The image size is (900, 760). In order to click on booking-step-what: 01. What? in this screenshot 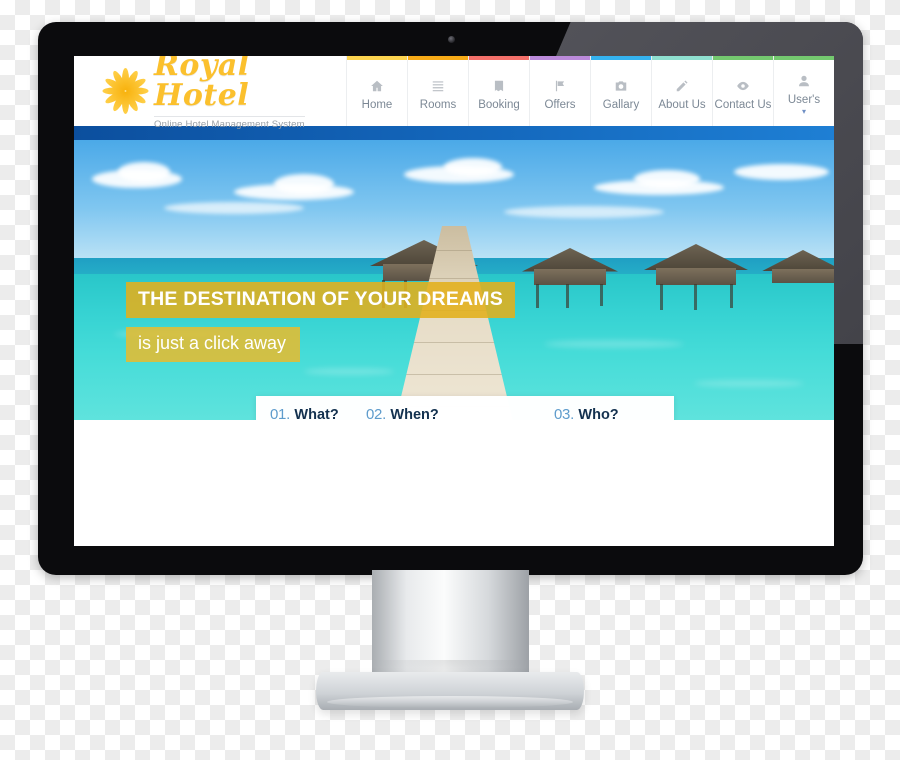, I will do `click(304, 413)`.